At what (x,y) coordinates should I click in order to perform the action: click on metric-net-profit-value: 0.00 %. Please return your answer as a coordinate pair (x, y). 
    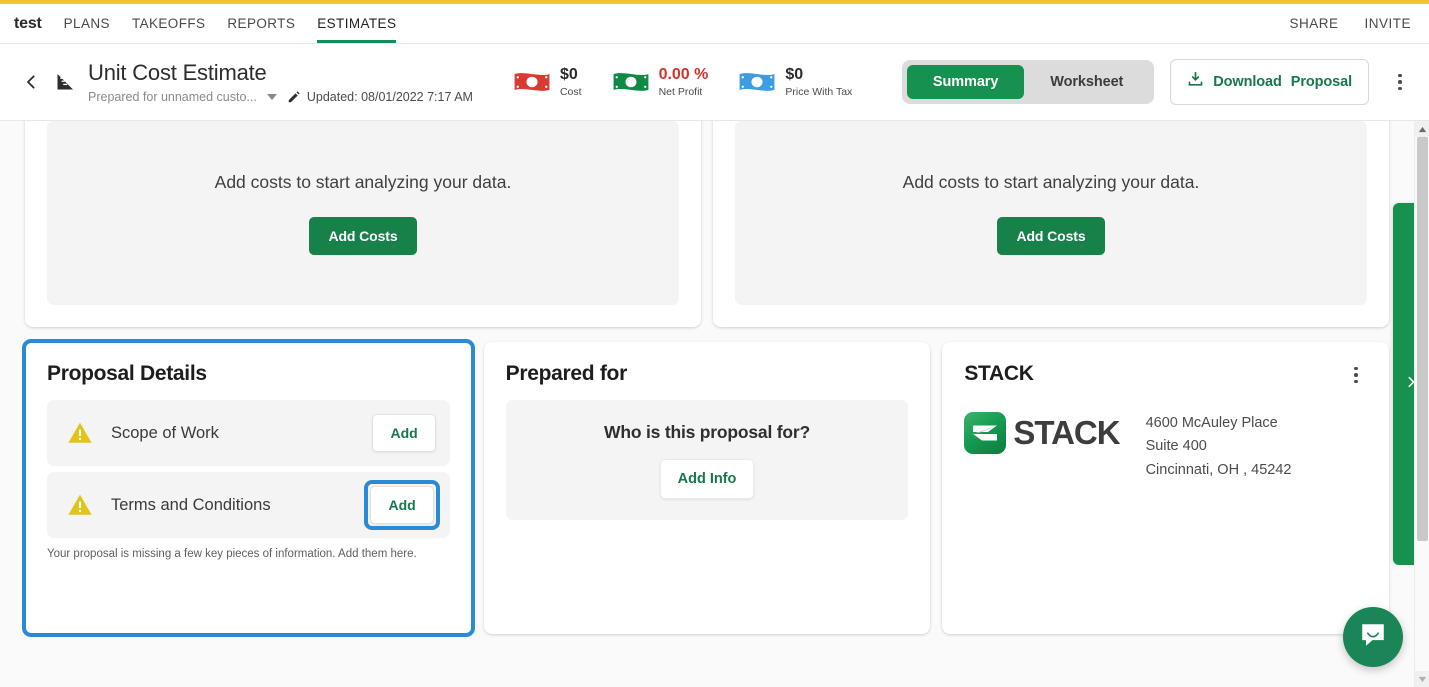
    Looking at the image, I should click on (683, 74).